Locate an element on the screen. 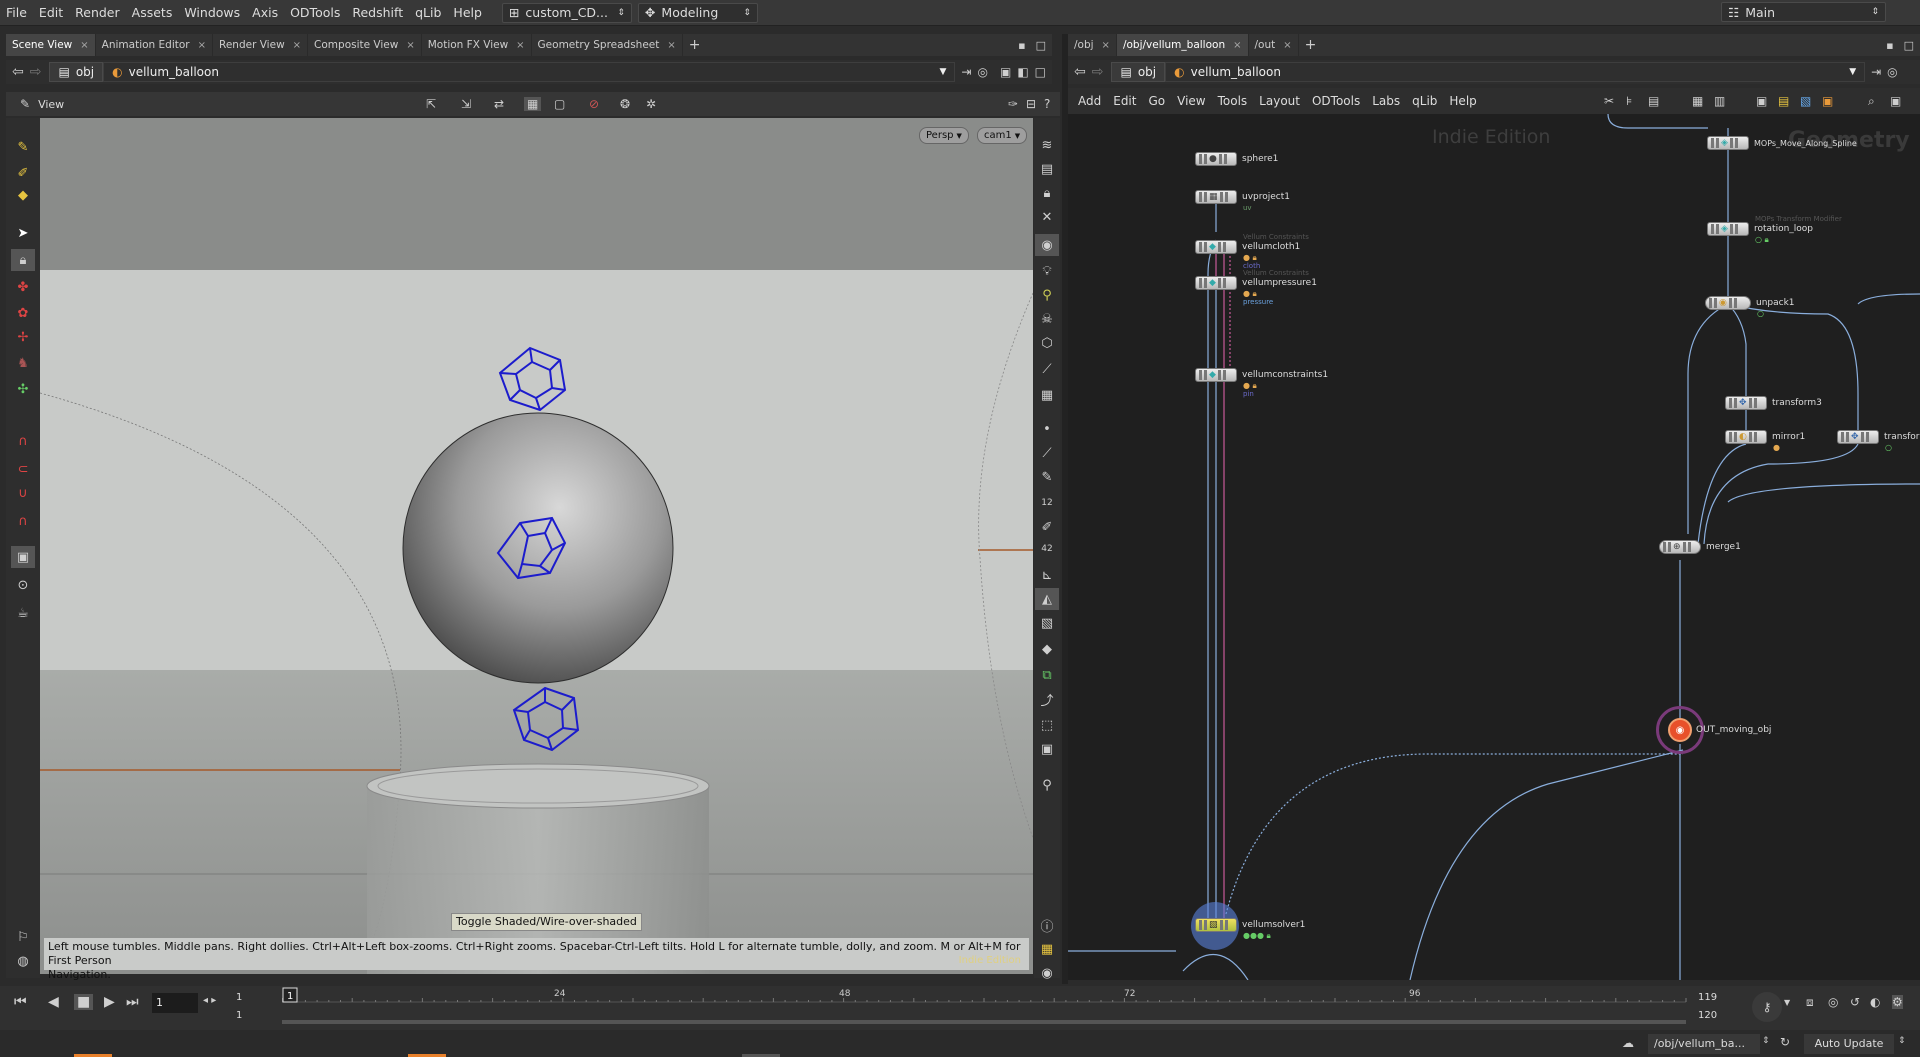  menu-render: Render is located at coordinates (97, 13).